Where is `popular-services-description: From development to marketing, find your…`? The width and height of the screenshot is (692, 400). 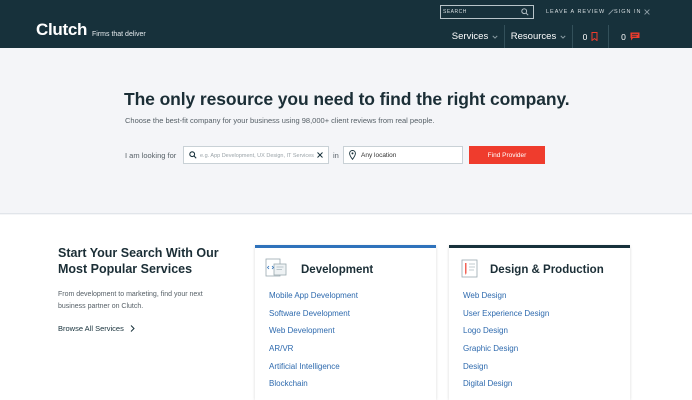 popular-services-description: From development to marketing, find your… is located at coordinates (130, 300).